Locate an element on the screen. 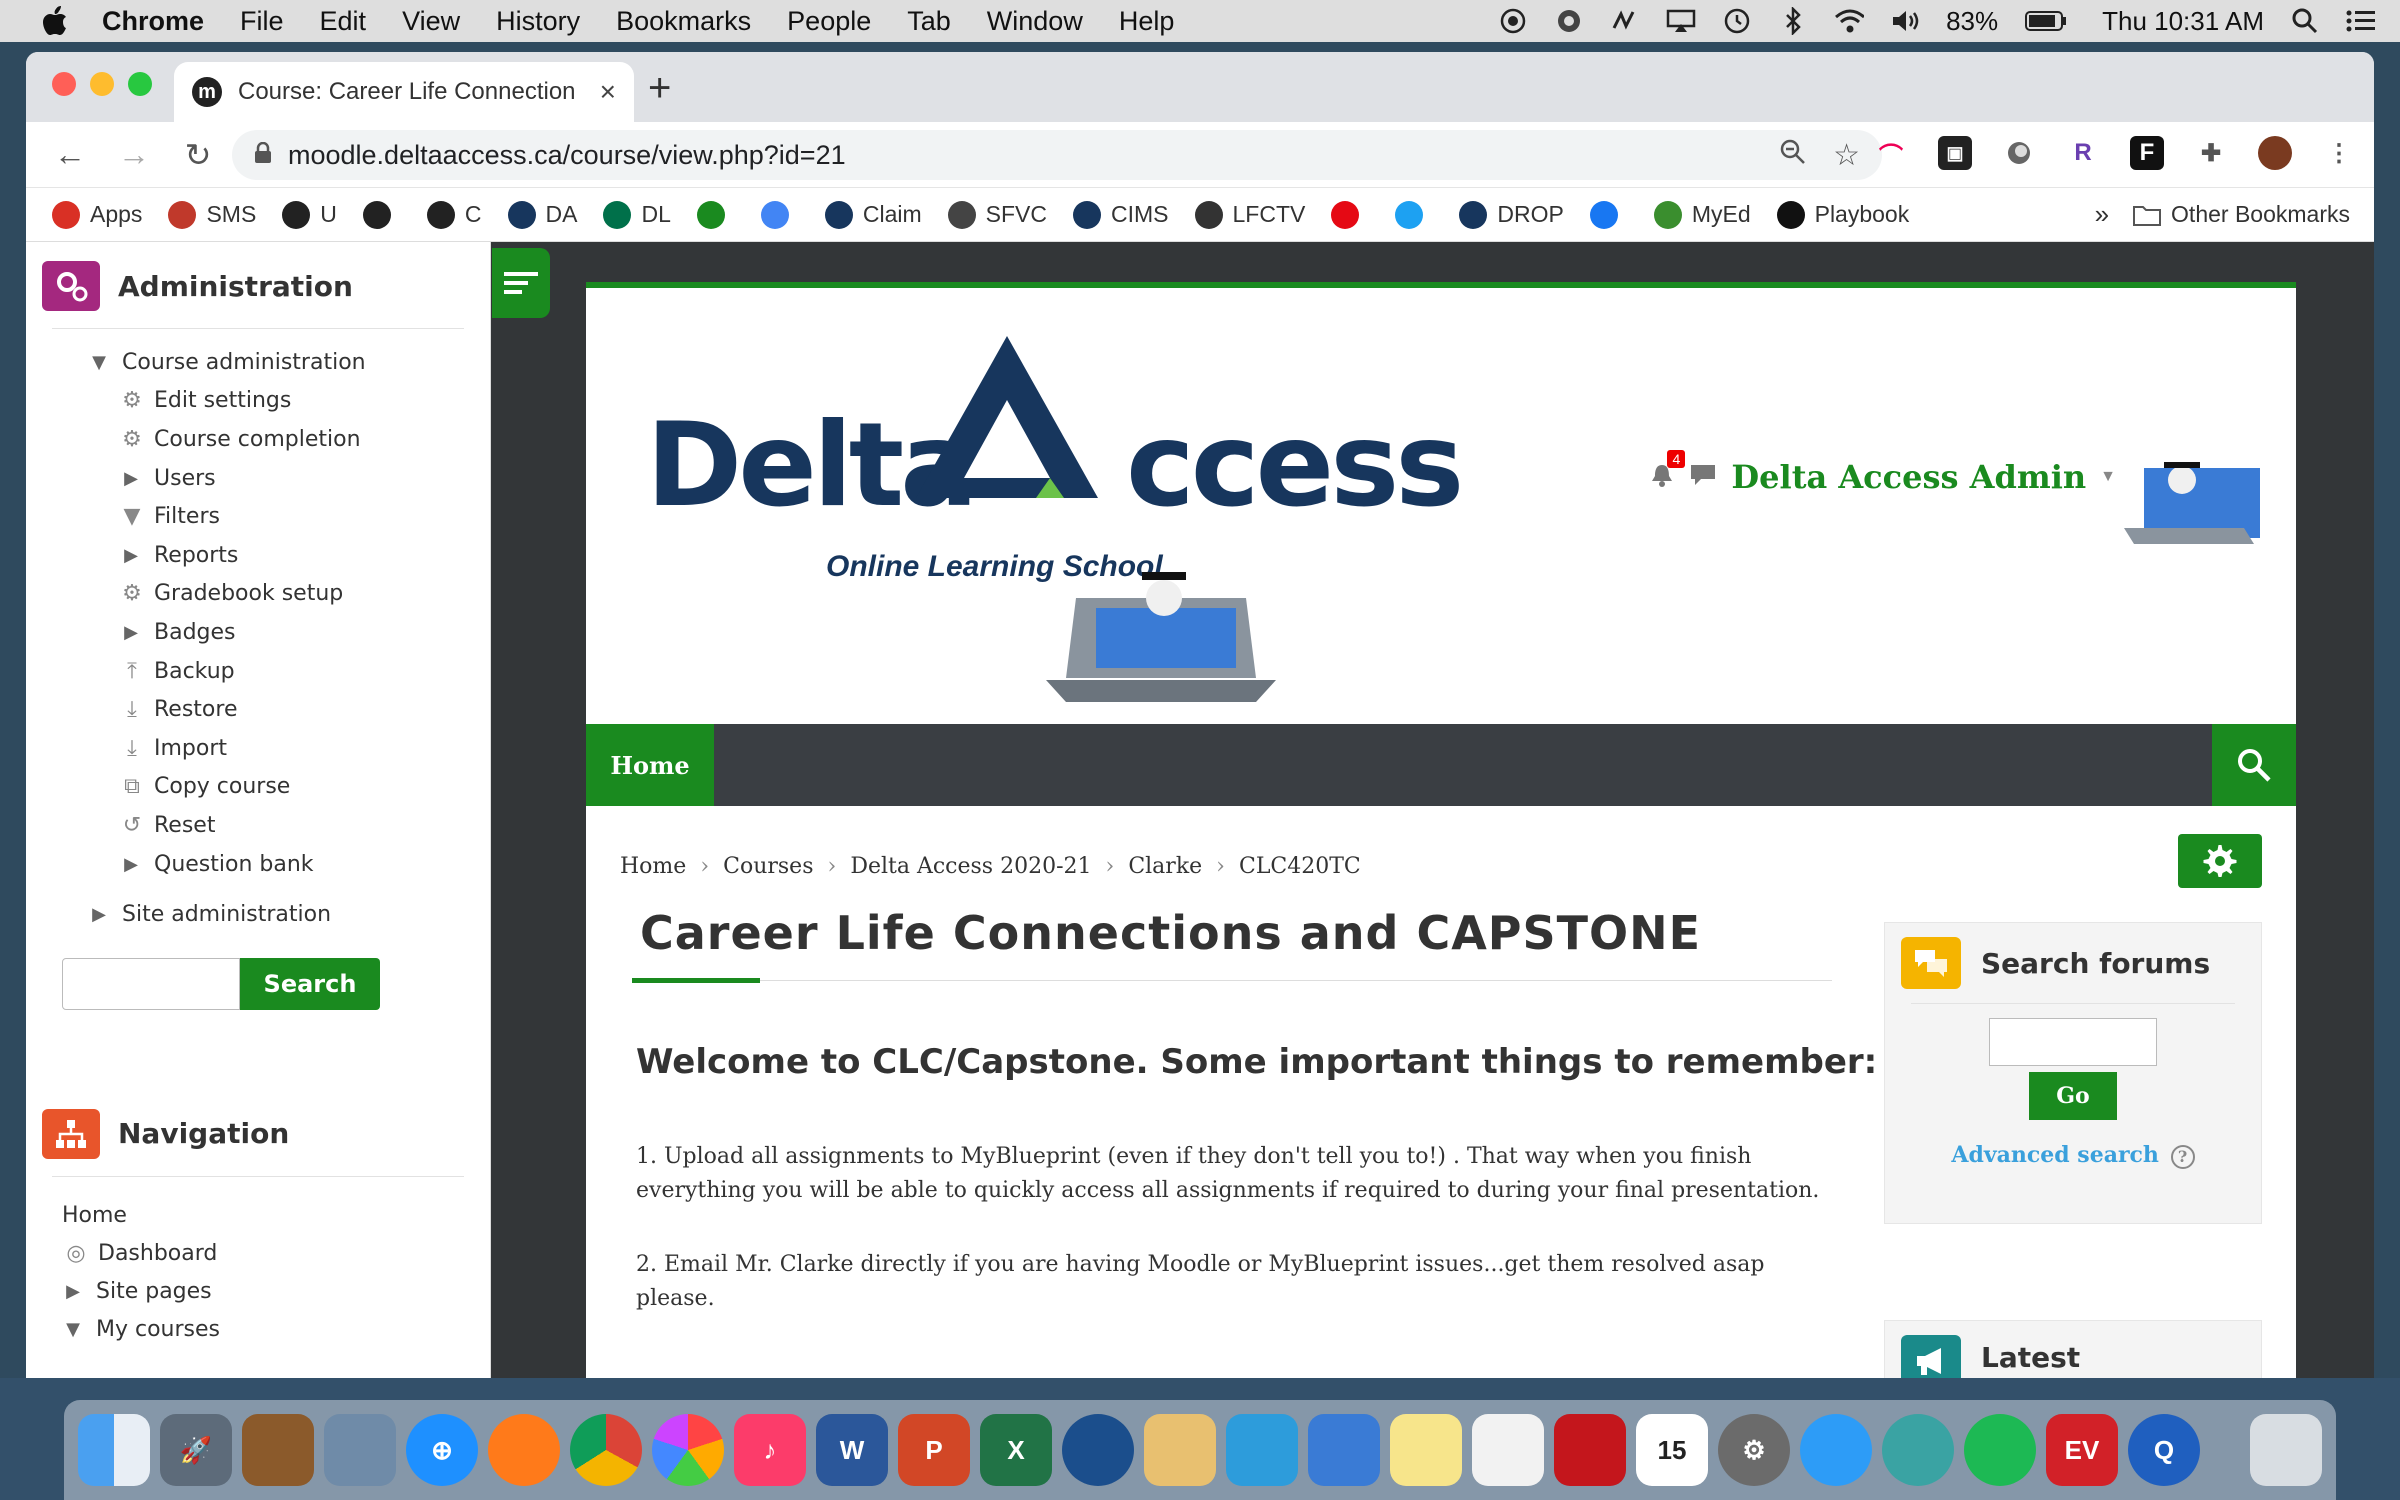 This screenshot has height=1500, width=2400. bookmark-item: SFVC is located at coordinates (997, 214).